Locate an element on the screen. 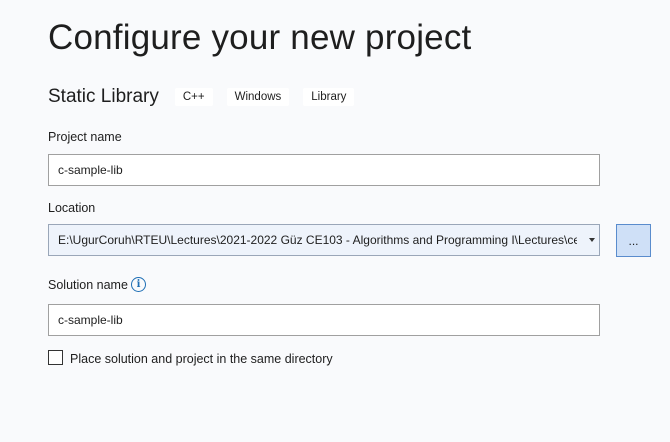  same-directory-checkbox is located at coordinates (55, 357).